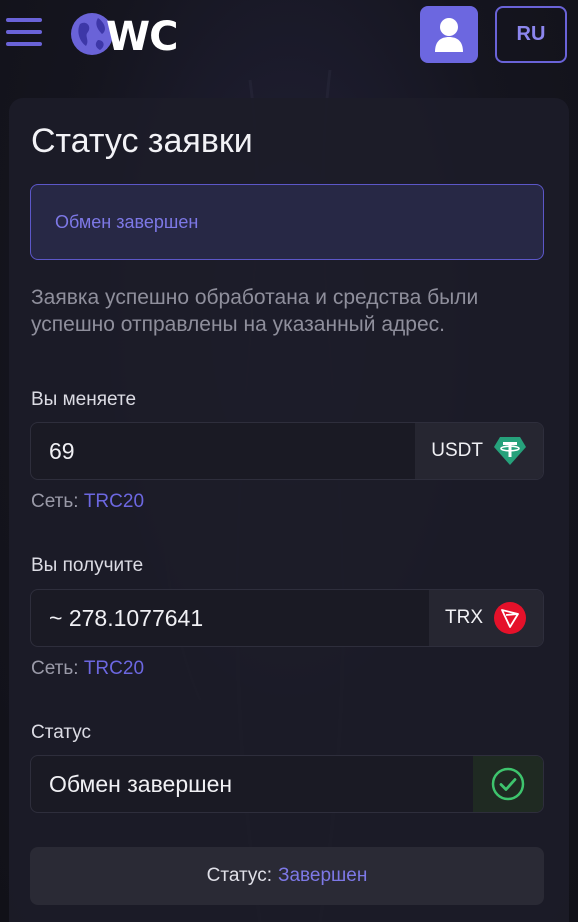 The width and height of the screenshot is (578, 922). Describe the element at coordinates (55, 668) in the screenshot. I see `receive-network-label: Сеть:` at that location.